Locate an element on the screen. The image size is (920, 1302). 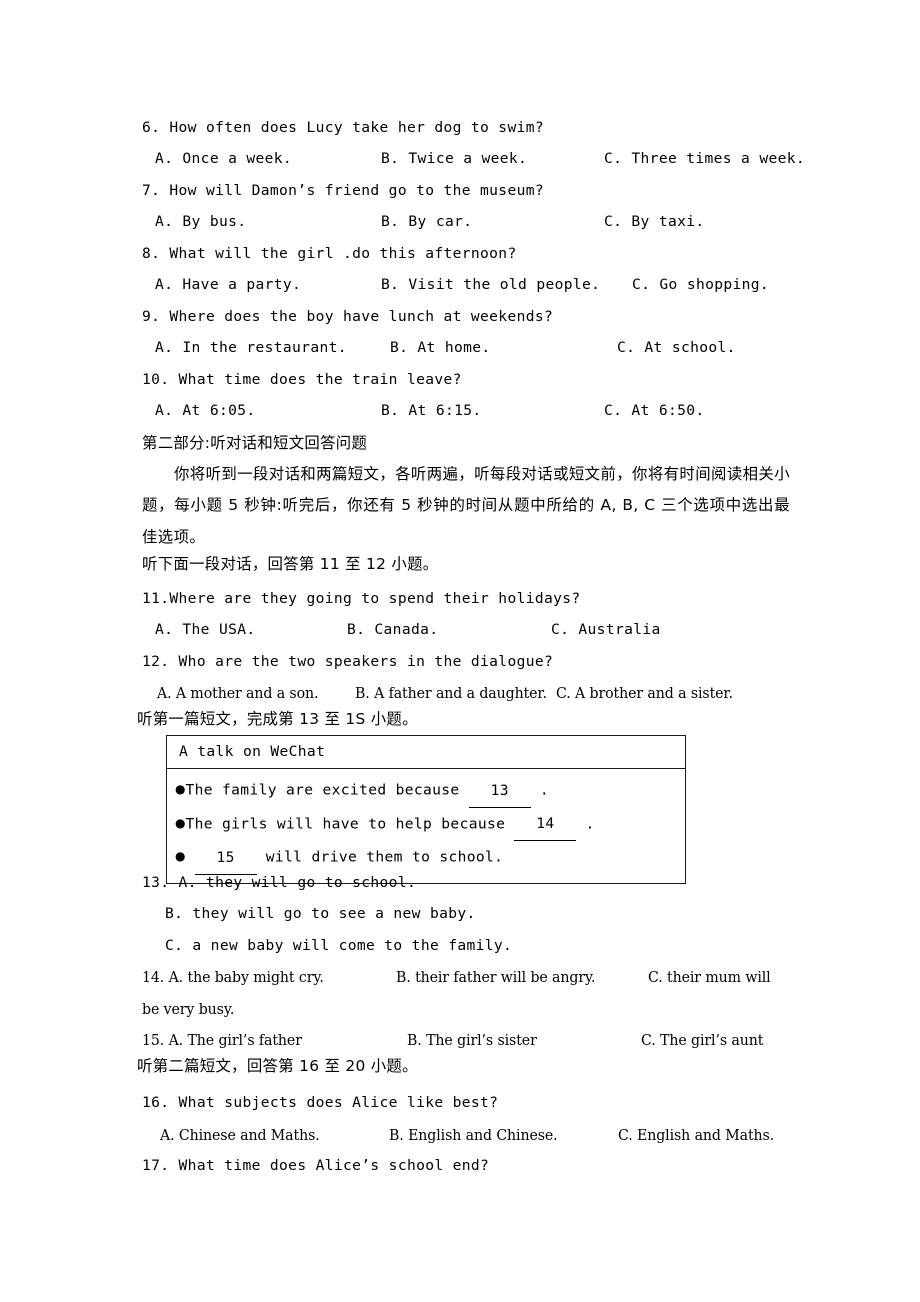
question-11-option-c: C. Australia is located at coordinates (606, 629).